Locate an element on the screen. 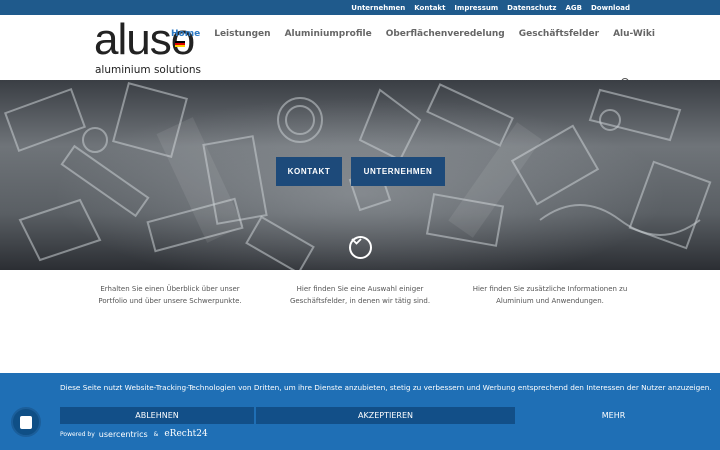 This screenshot has height=450, width=720. accept-button: AKZEPTIEREN is located at coordinates (385, 415).